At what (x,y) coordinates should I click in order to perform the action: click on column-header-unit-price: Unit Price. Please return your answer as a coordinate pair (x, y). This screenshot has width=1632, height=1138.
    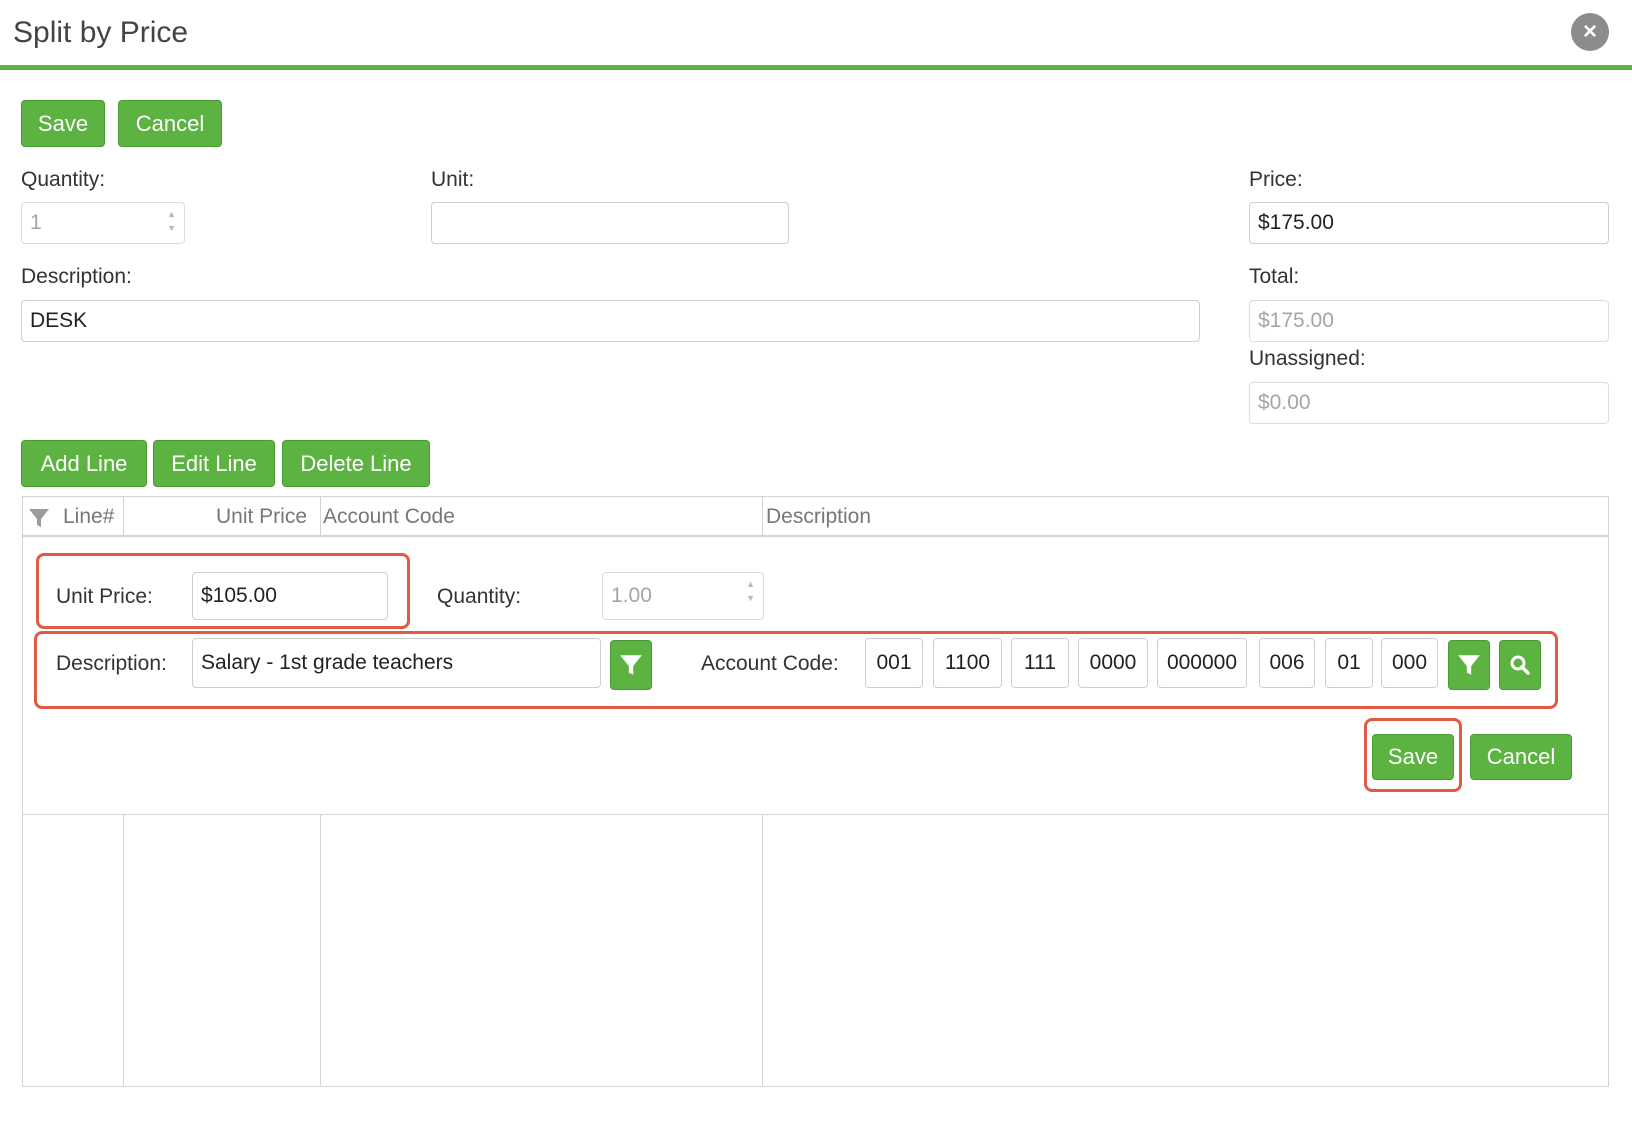
    Looking at the image, I should click on (261, 517).